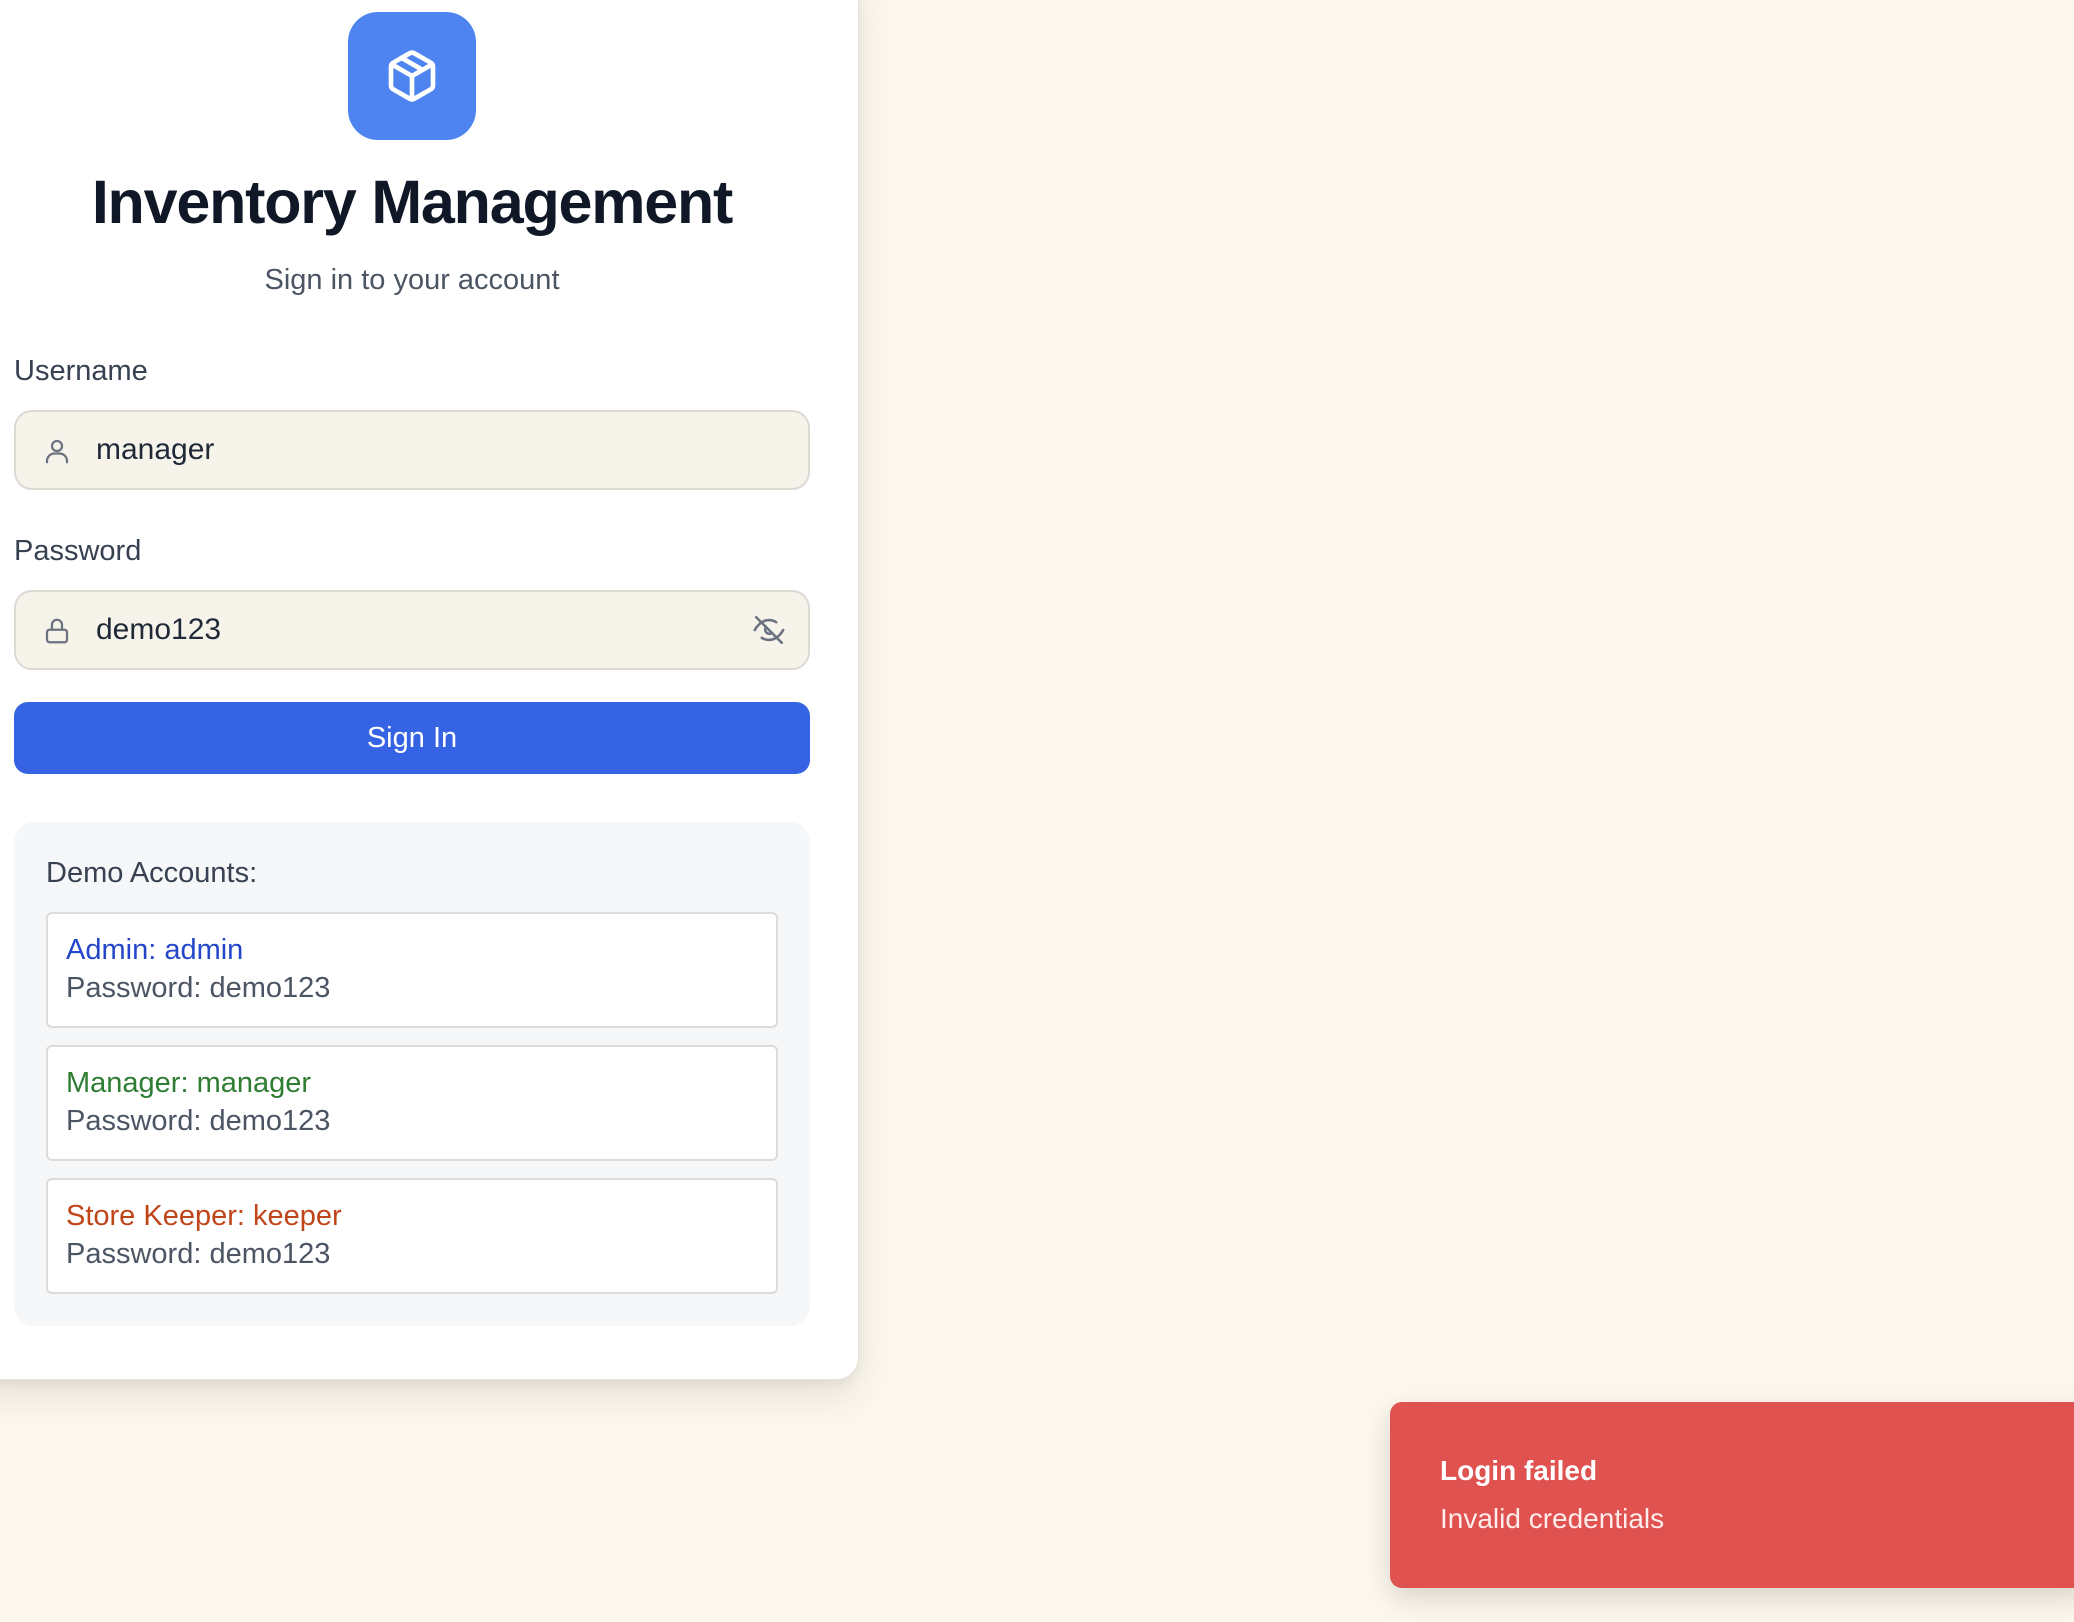  I want to click on username-input, so click(406, 450).